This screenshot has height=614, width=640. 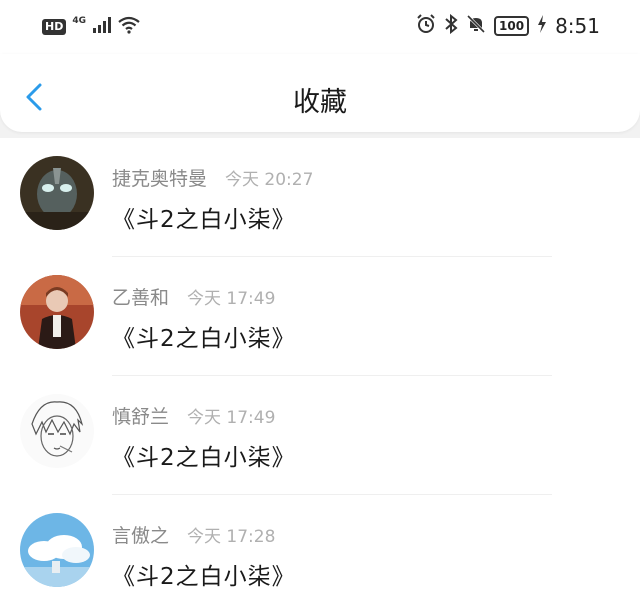 I want to click on signal-icon, so click(x=102, y=27).